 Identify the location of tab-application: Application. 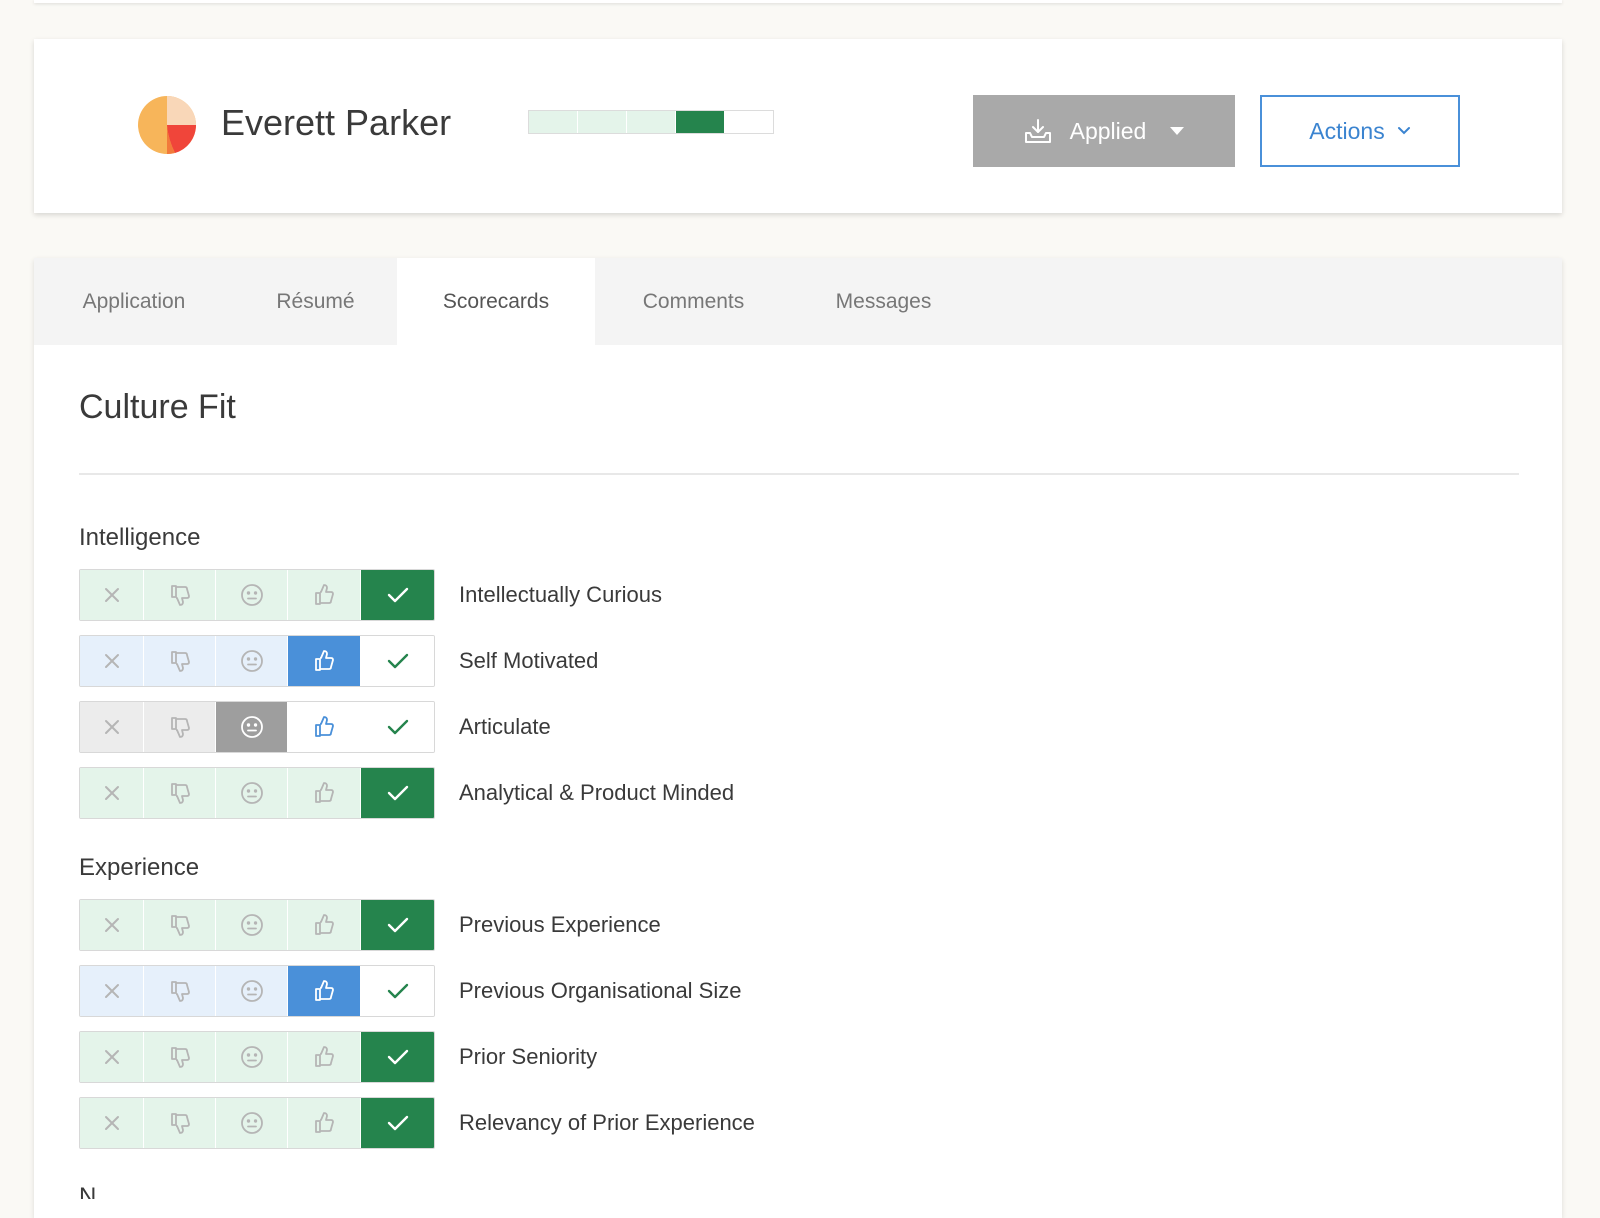
(134, 301).